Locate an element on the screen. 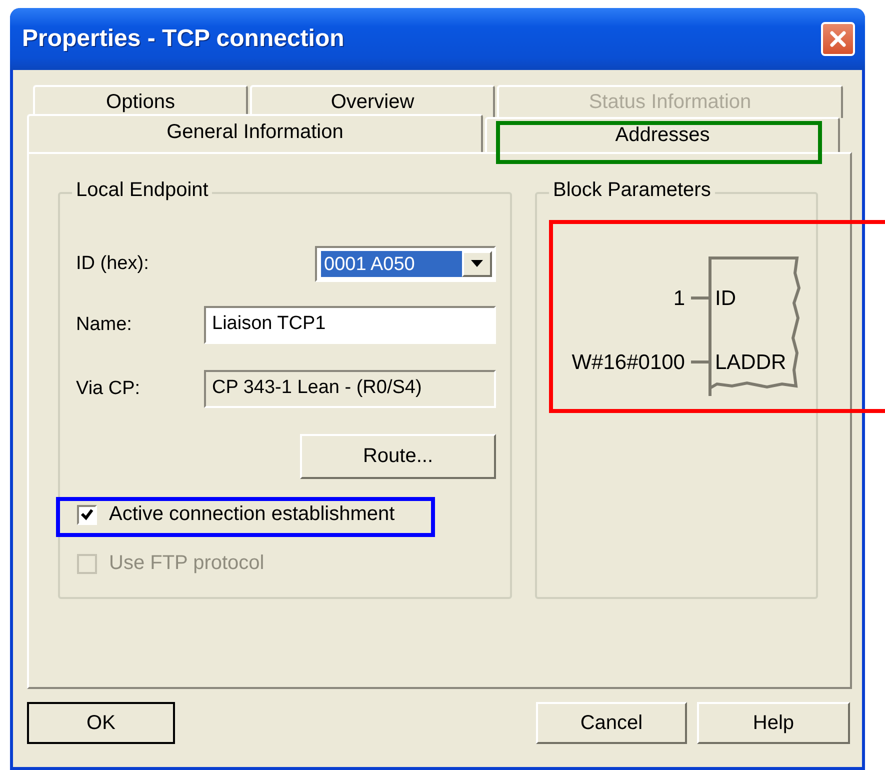  parameter-value: W#16#0100 is located at coordinates (628, 362).